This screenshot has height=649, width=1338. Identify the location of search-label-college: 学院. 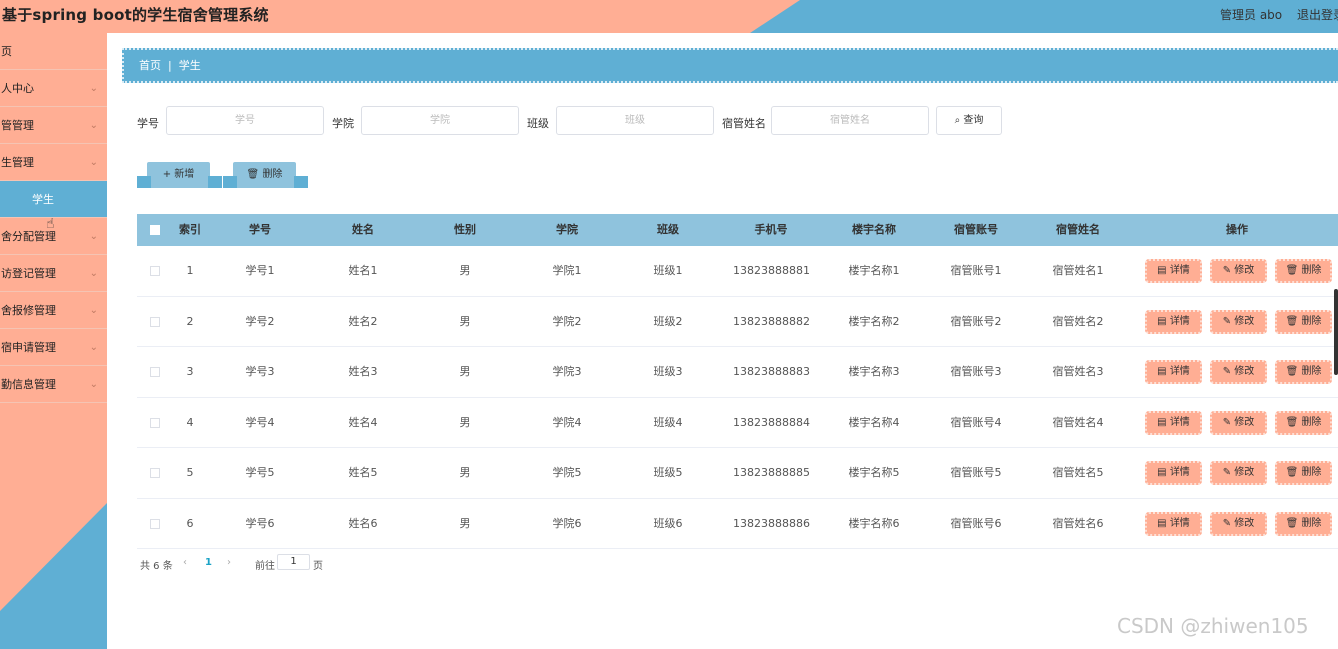
(343, 123).